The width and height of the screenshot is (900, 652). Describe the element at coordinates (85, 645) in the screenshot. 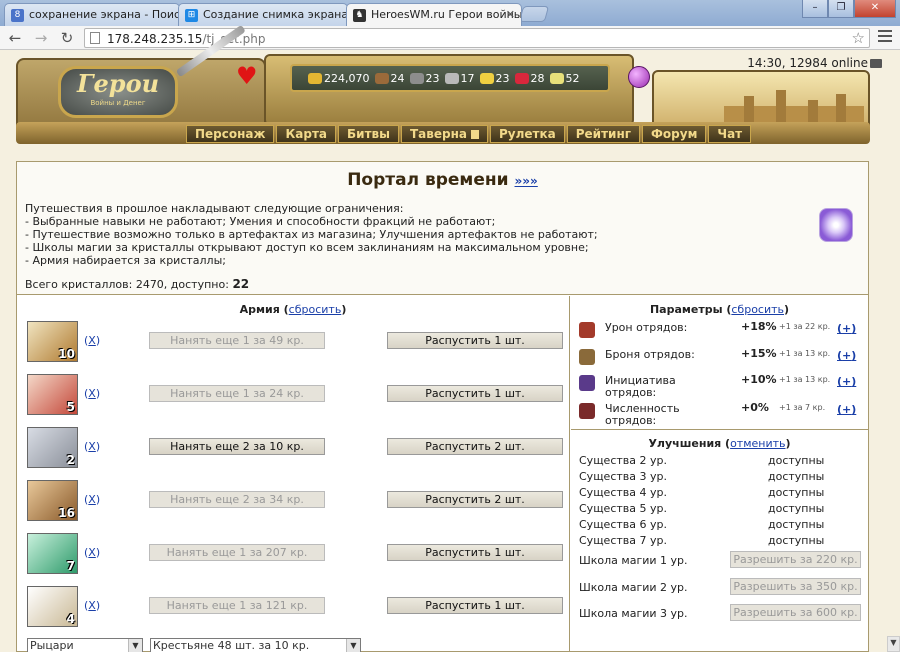

I see `faction-select: Рыцари ▼` at that location.